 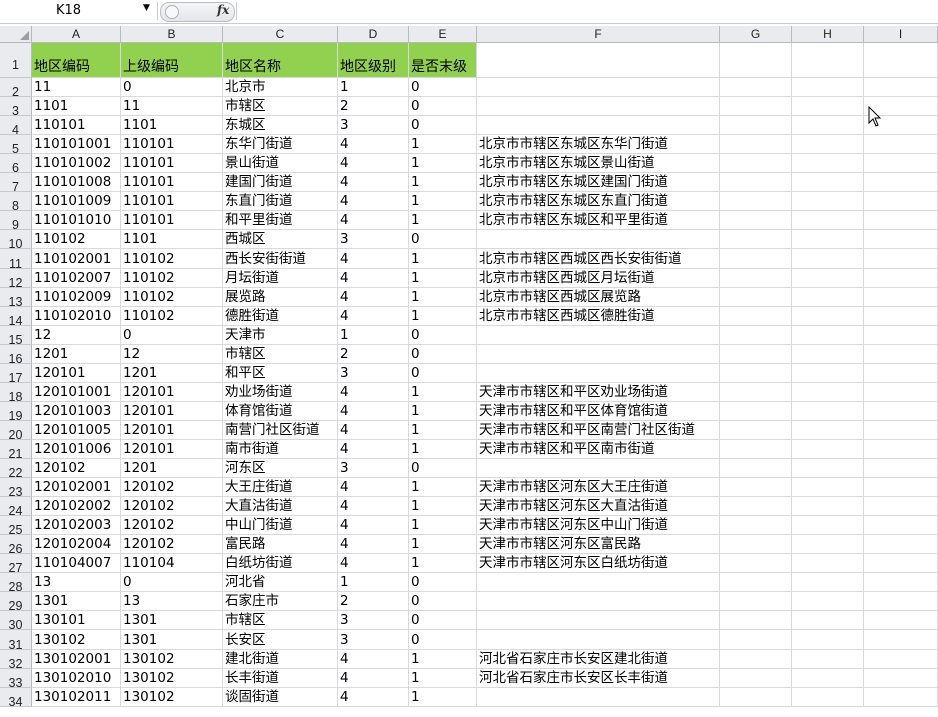 What do you see at coordinates (598, 144) in the screenshot?
I see `cell-f: 北京市市辖区东城区东华门街道` at bounding box center [598, 144].